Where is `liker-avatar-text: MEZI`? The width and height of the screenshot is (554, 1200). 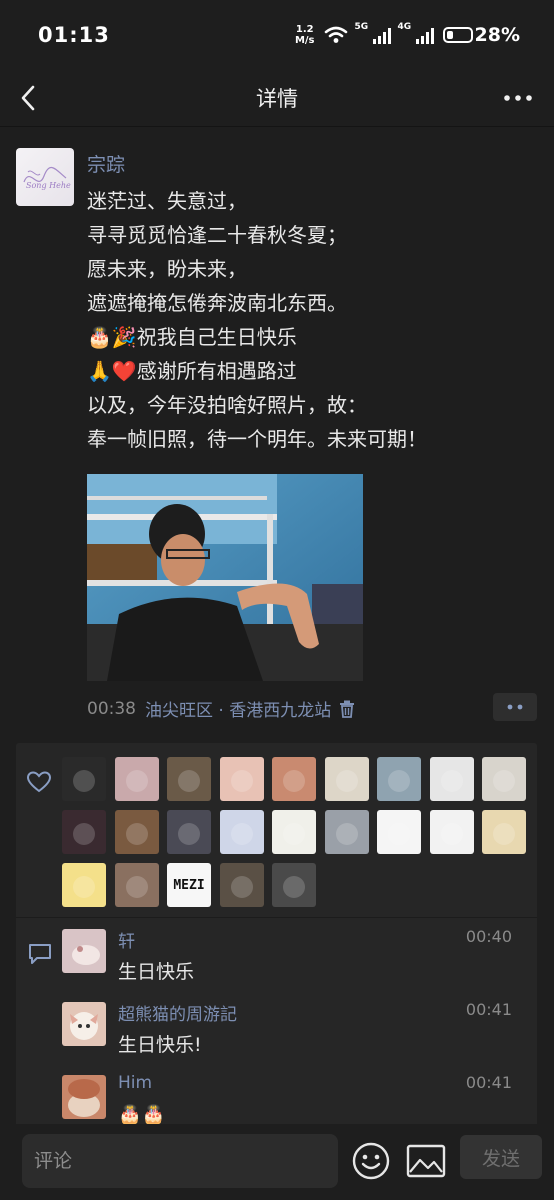 liker-avatar-text: MEZI is located at coordinates (189, 885).